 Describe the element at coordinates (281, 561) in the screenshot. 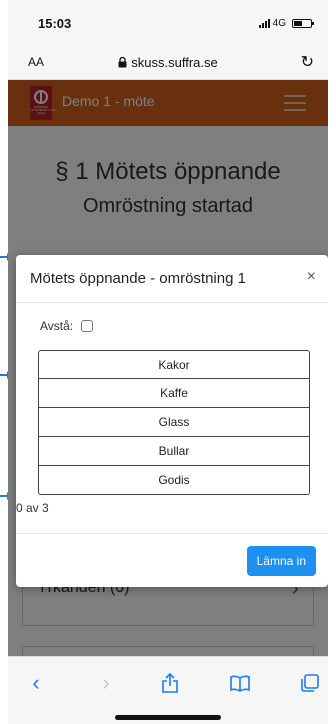

I see `submit-button: Lämna in` at that location.